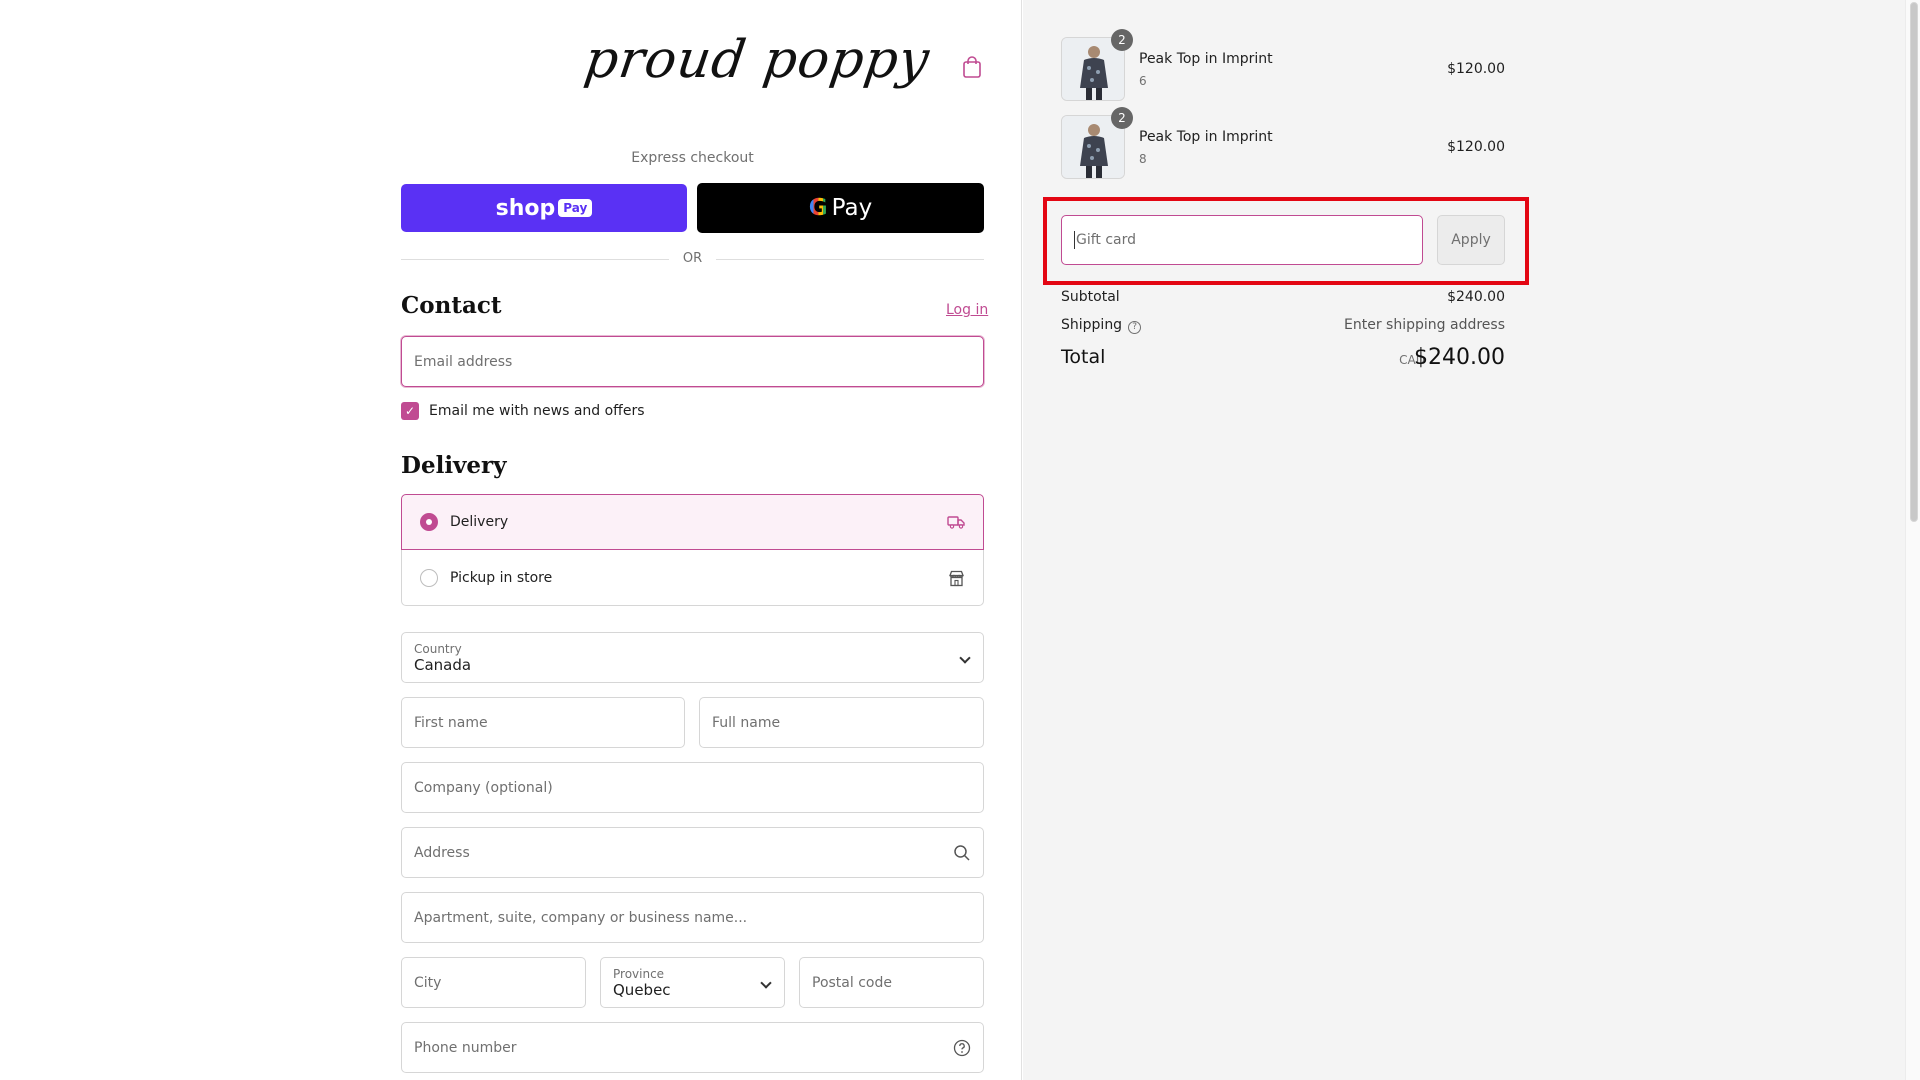  What do you see at coordinates (639, 973) in the screenshot?
I see `province-label: Province` at bounding box center [639, 973].